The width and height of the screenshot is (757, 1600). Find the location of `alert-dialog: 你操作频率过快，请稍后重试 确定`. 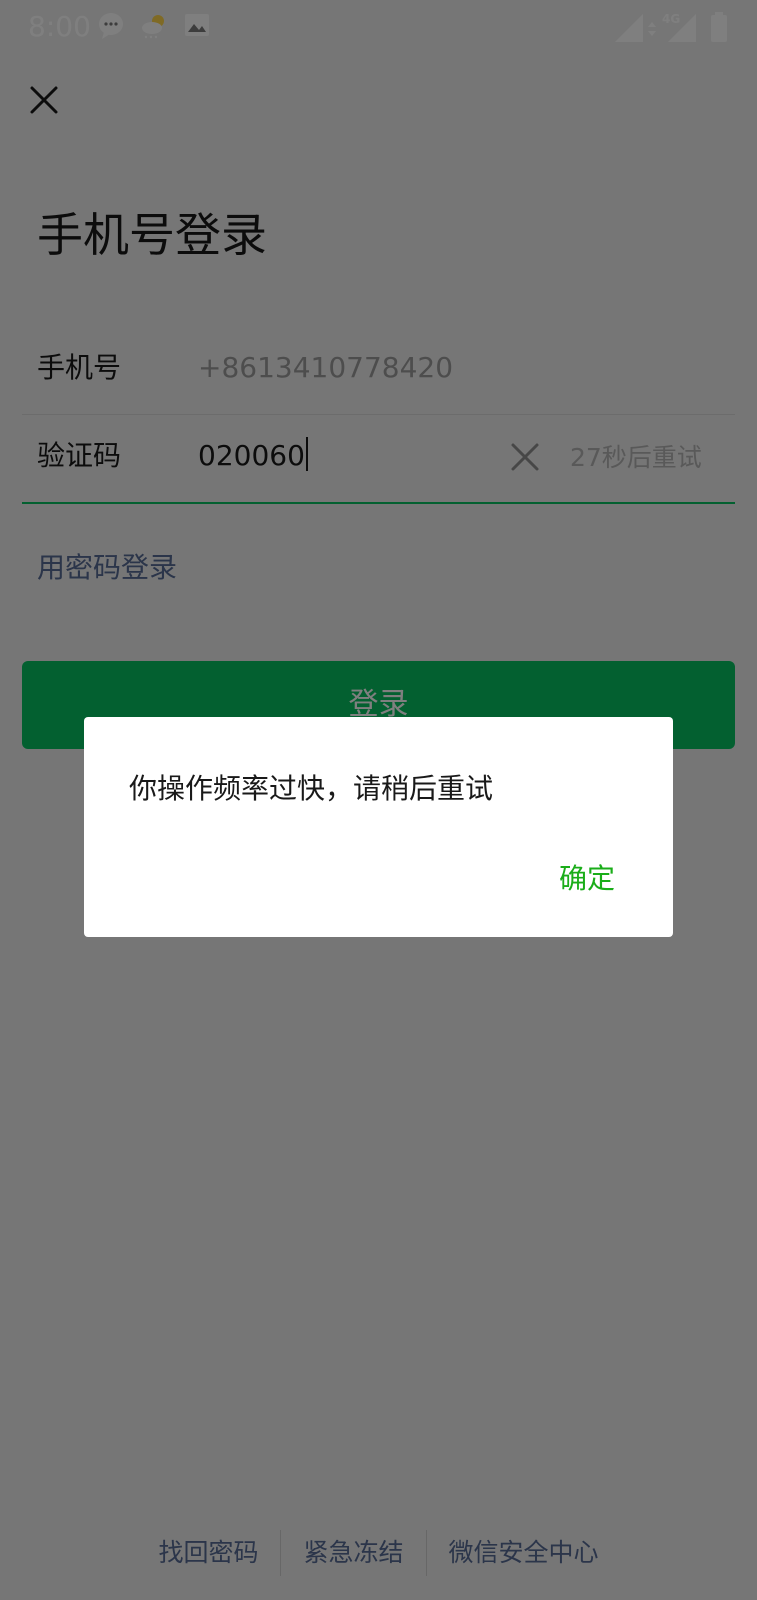

alert-dialog: 你操作频率过快，请稍后重试 确定 is located at coordinates (378, 827).